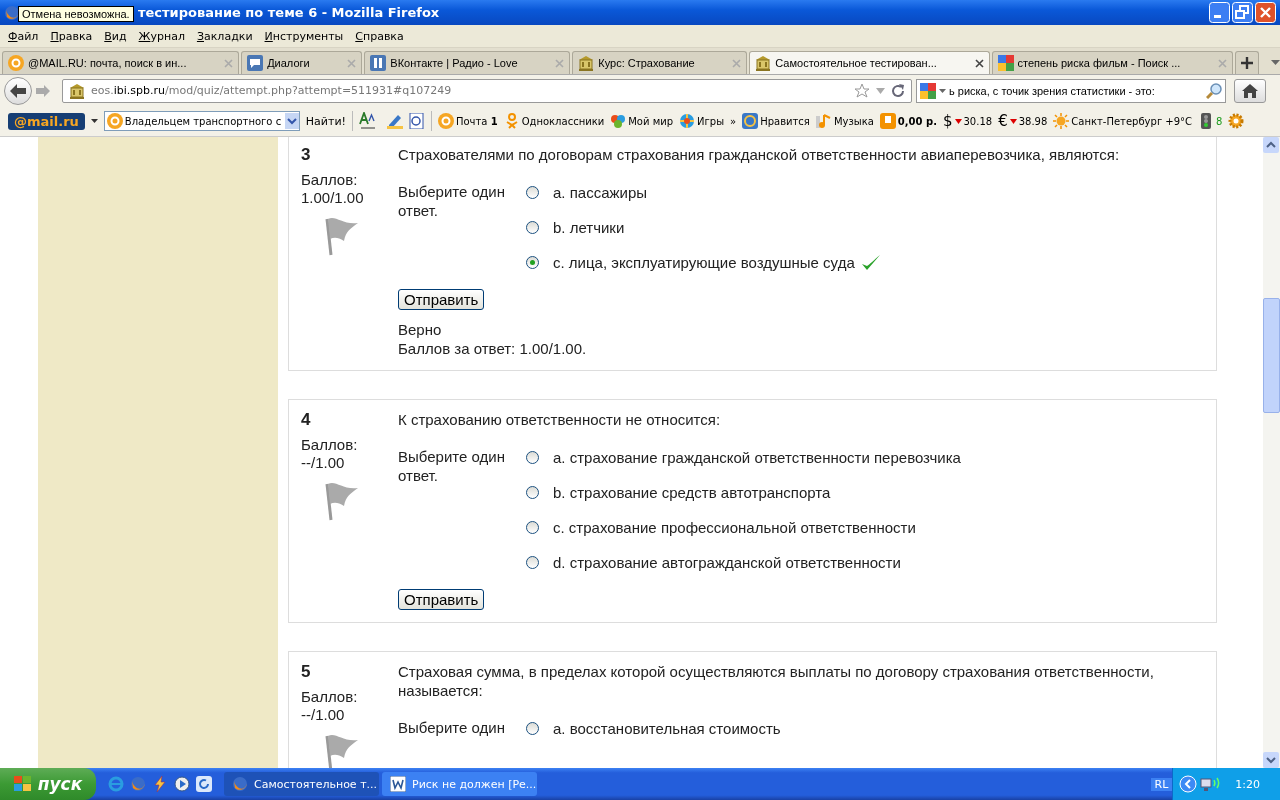  I want to click on magnifier-page-icon, so click(417, 121).